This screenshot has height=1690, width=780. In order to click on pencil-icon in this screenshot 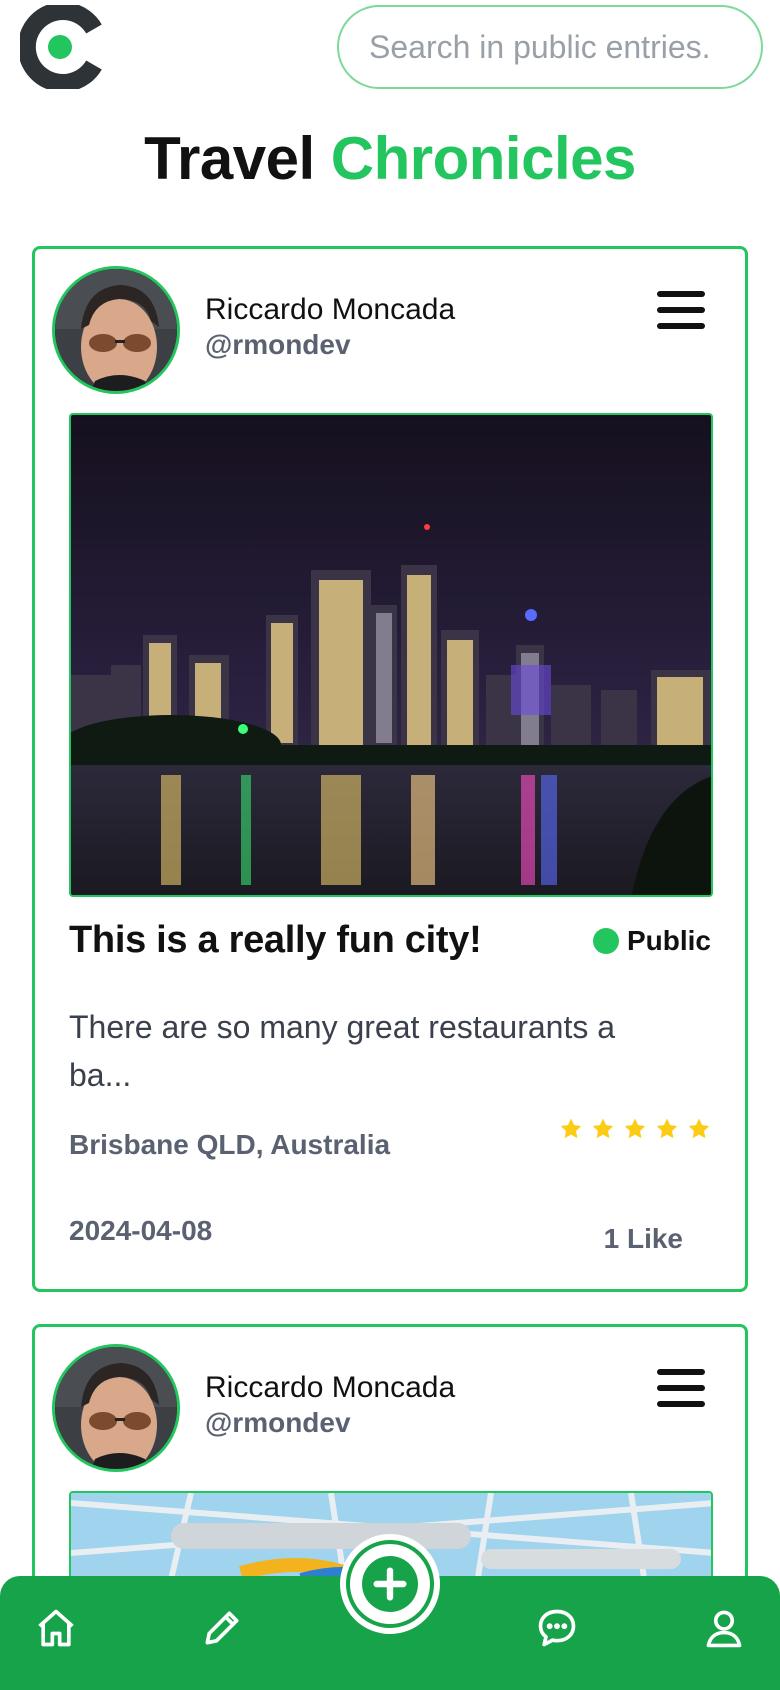, I will do `click(222, 1628)`.